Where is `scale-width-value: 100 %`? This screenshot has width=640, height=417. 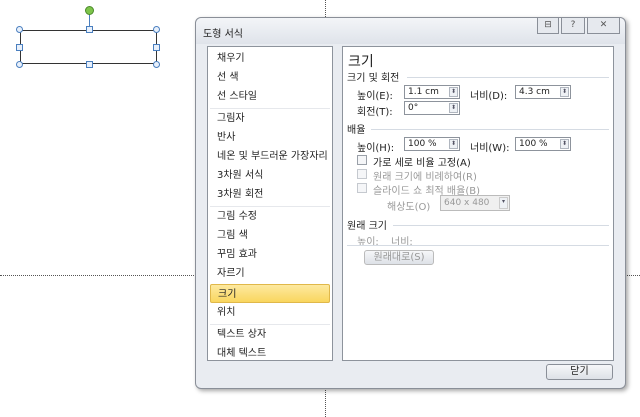
scale-width-value: 100 % is located at coordinates (533, 144).